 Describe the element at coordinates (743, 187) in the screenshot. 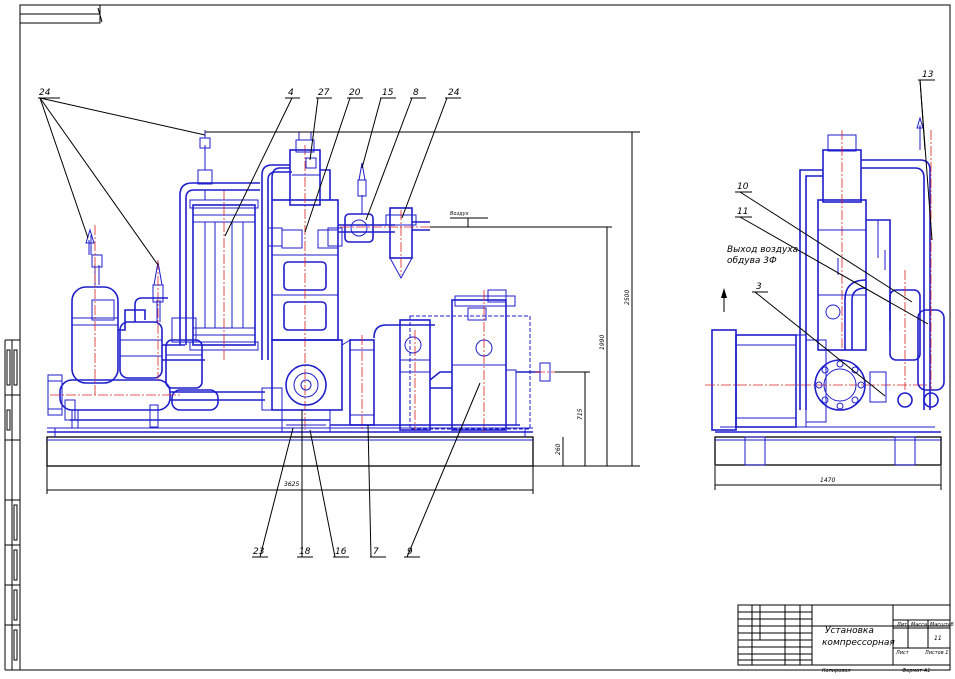

I see `callout-10: 10` at that location.